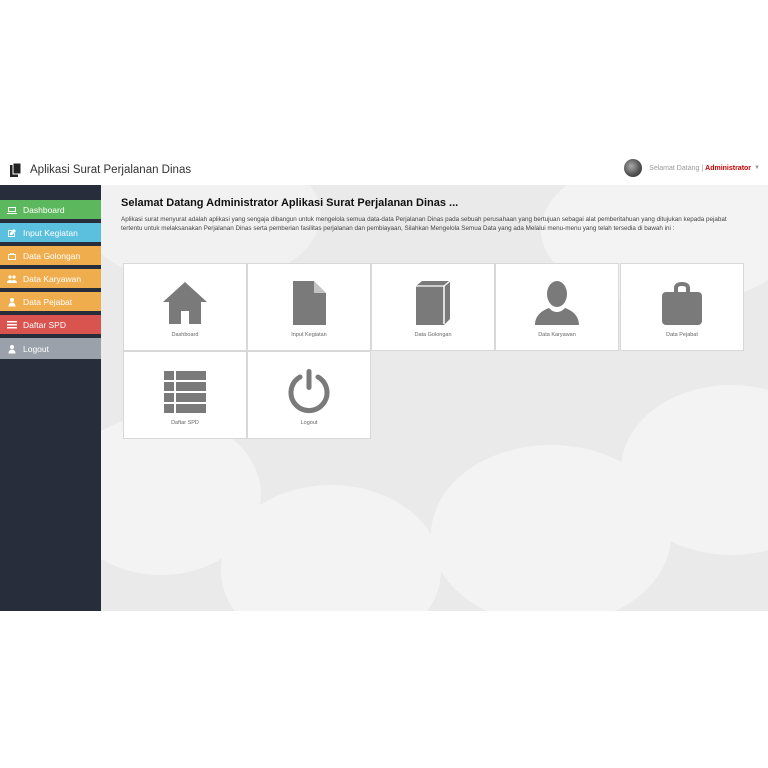 This screenshot has height=768, width=768. What do you see at coordinates (309, 423) in the screenshot?
I see `tile-label: Logout` at bounding box center [309, 423].